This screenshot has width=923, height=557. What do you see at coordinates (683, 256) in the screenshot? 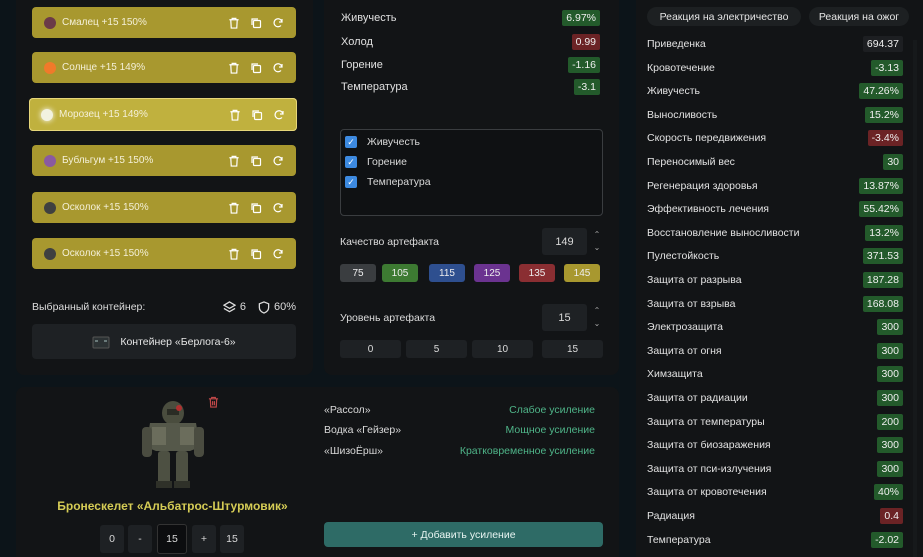
I see `stat-label: Пулестойкость` at bounding box center [683, 256].